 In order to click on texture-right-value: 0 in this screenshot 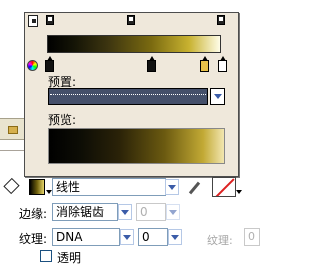, I will do `click(251, 236)`.